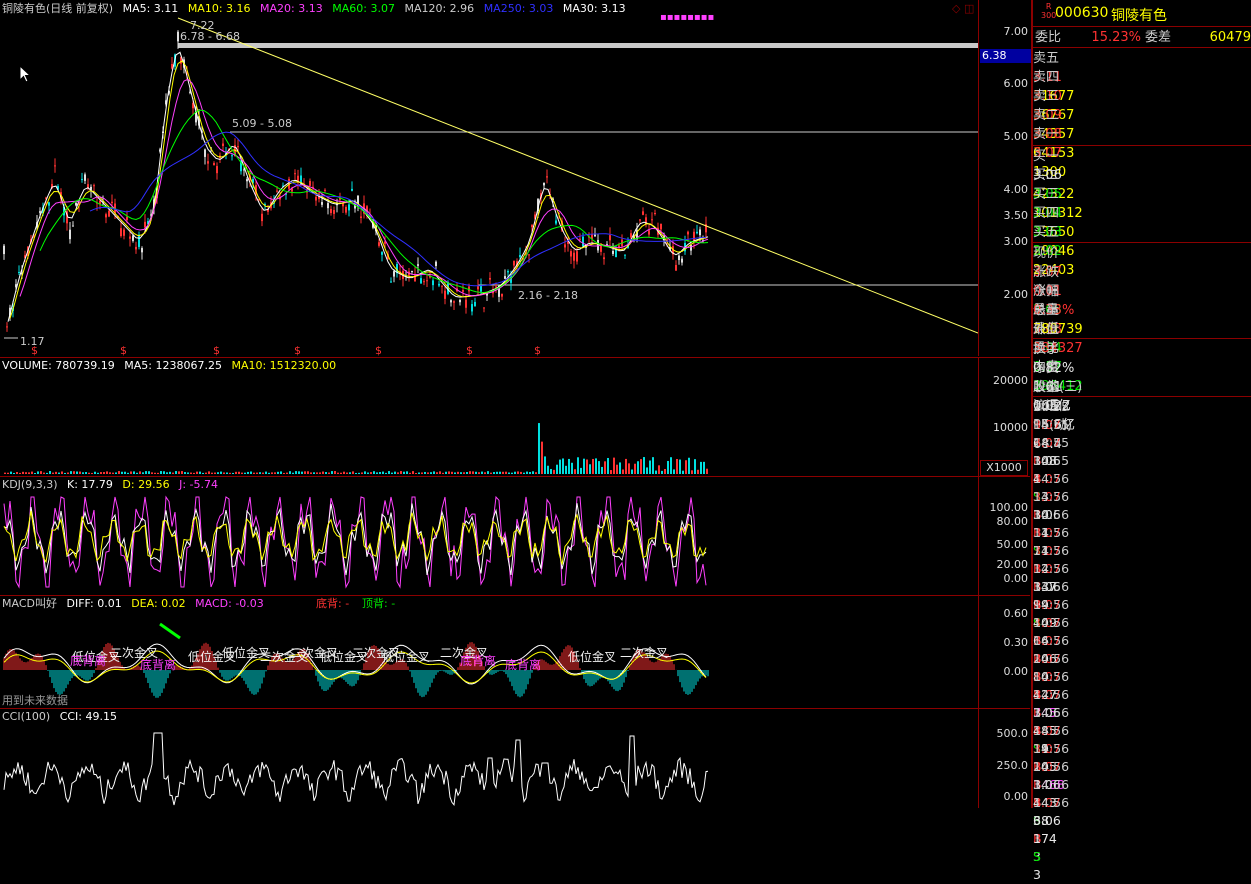  I want to click on trade-side: S, so click(1037, 856).